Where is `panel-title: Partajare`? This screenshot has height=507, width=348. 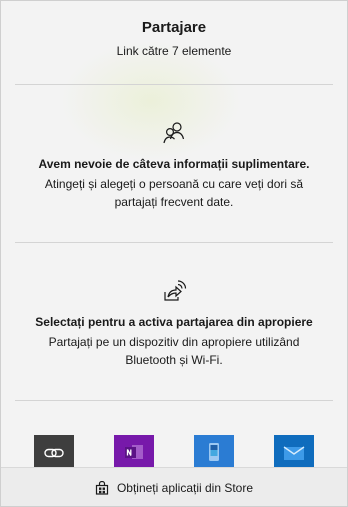 panel-title: Partajare is located at coordinates (174, 27).